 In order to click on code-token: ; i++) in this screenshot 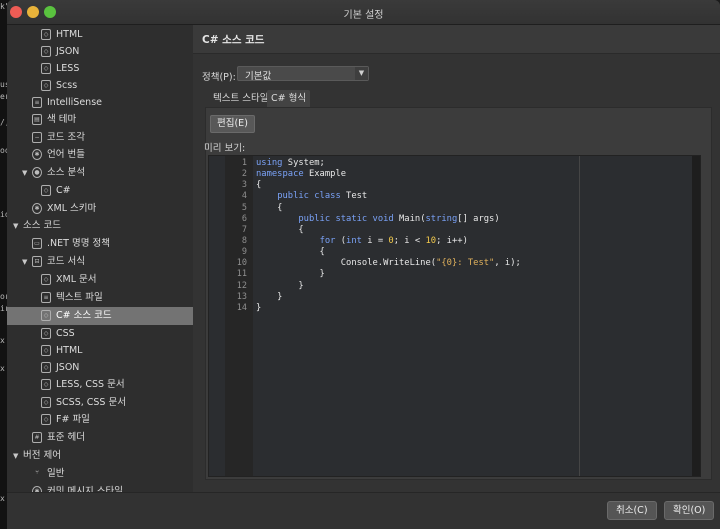, I will do `click(452, 240)`.